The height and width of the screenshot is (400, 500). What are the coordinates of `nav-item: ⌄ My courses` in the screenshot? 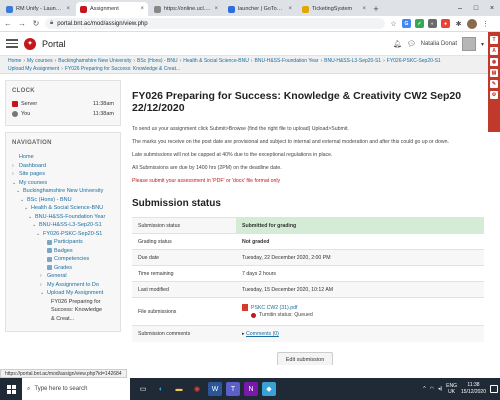 It's located at (64, 183).